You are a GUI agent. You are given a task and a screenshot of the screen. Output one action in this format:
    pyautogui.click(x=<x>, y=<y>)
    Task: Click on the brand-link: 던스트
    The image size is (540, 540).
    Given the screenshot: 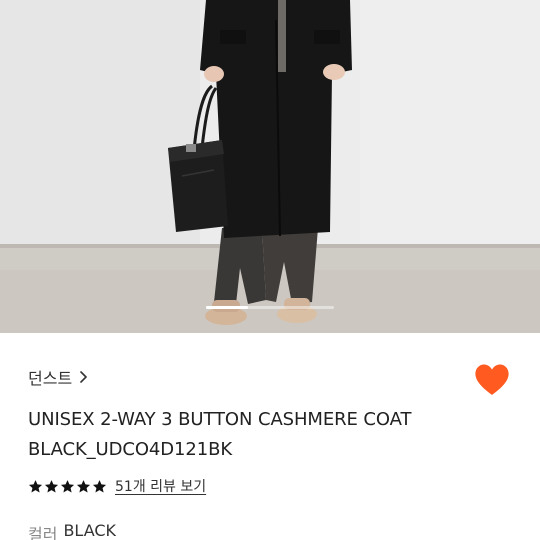 What is the action you would take?
    pyautogui.click(x=59, y=377)
    